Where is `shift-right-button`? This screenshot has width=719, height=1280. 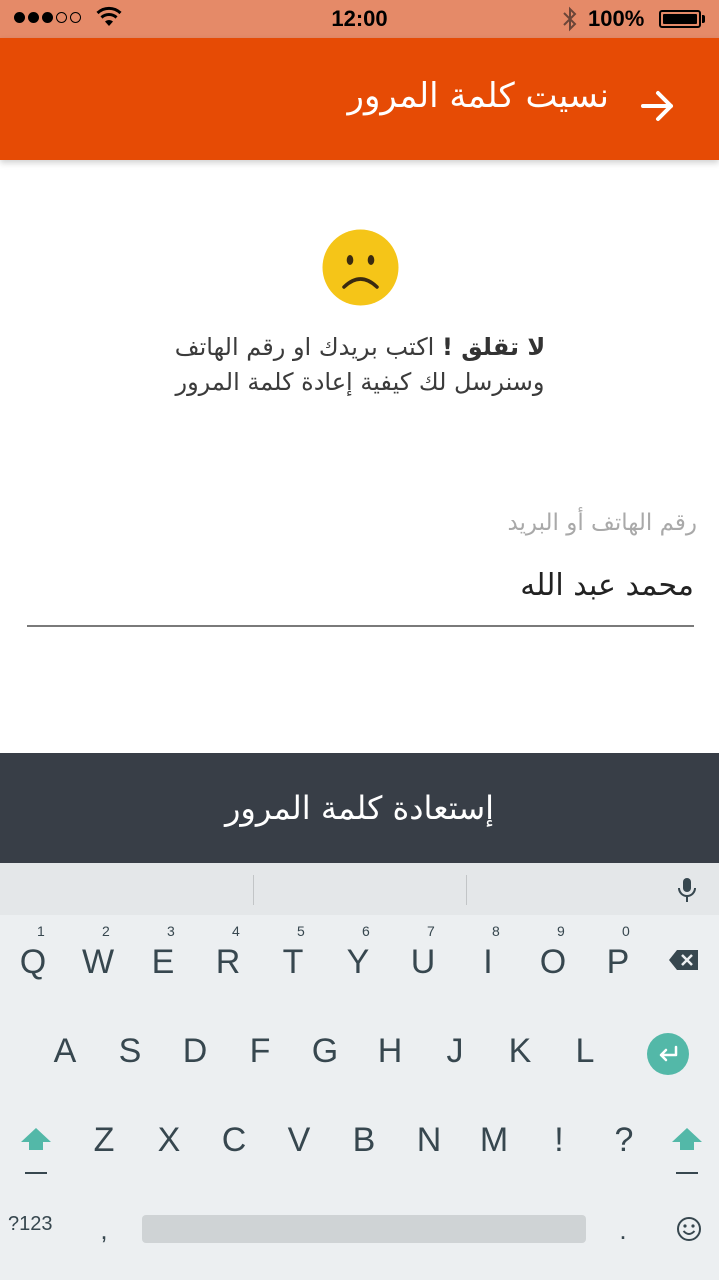
shift-right-button is located at coordinates (688, 1155).